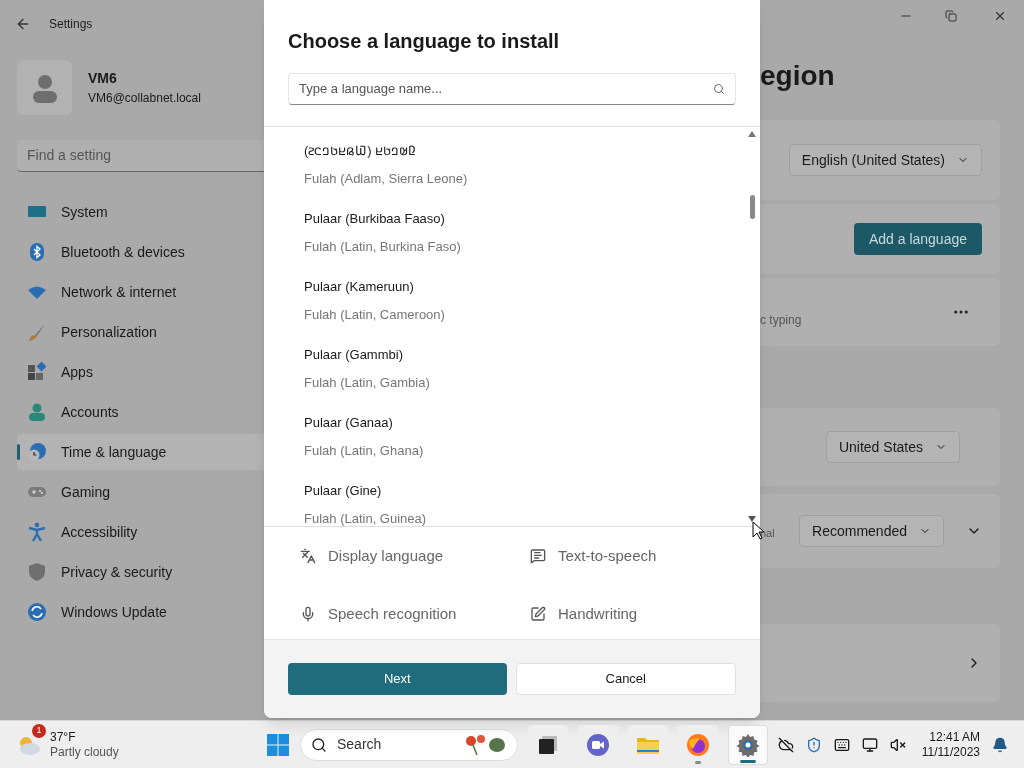 This screenshot has width=1024, height=768. I want to click on language-english-name: Fulah (Adlam, Sierra Leone), so click(386, 179).